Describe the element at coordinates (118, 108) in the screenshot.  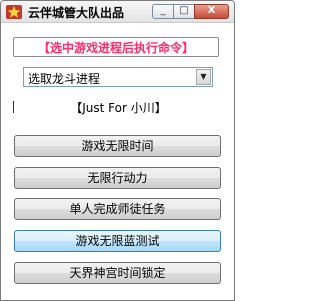
I see `credit-label: 【Just For 小川】` at that location.